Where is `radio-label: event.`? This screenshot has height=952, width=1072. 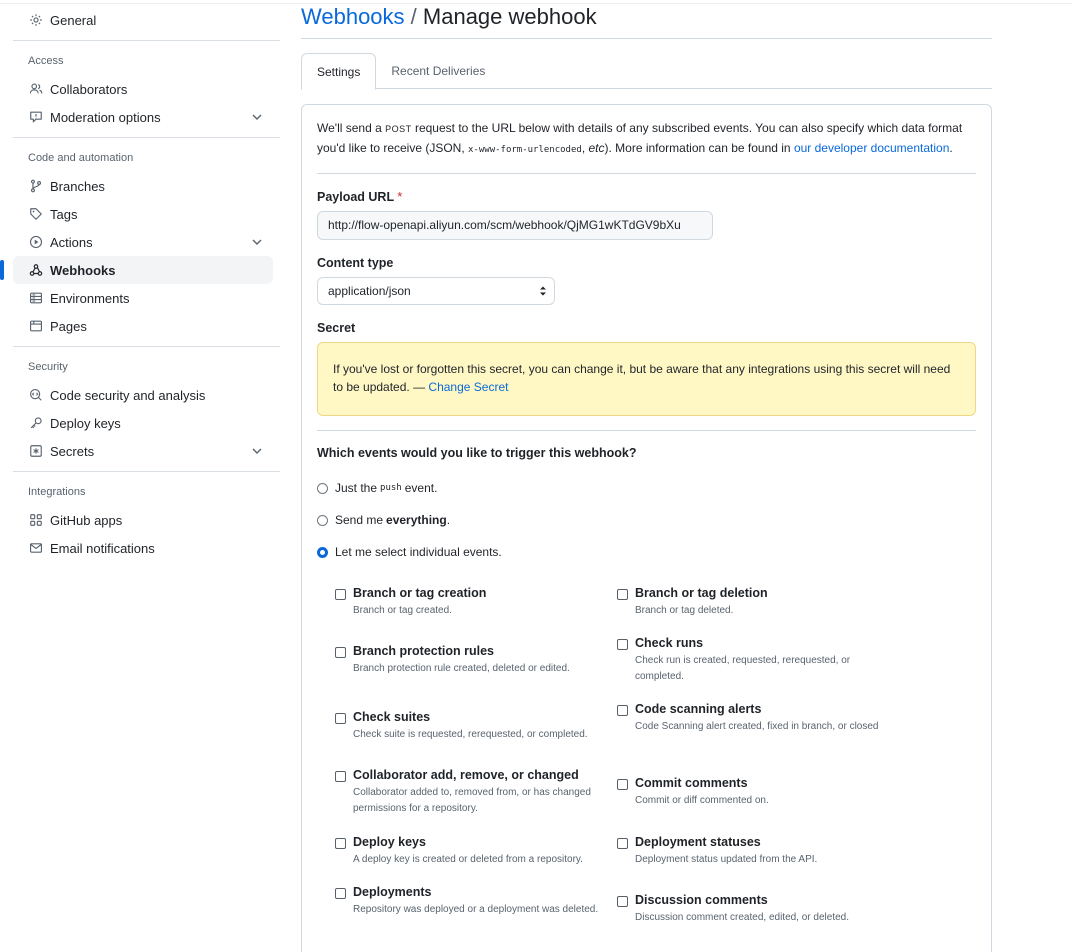 radio-label: event. is located at coordinates (421, 488).